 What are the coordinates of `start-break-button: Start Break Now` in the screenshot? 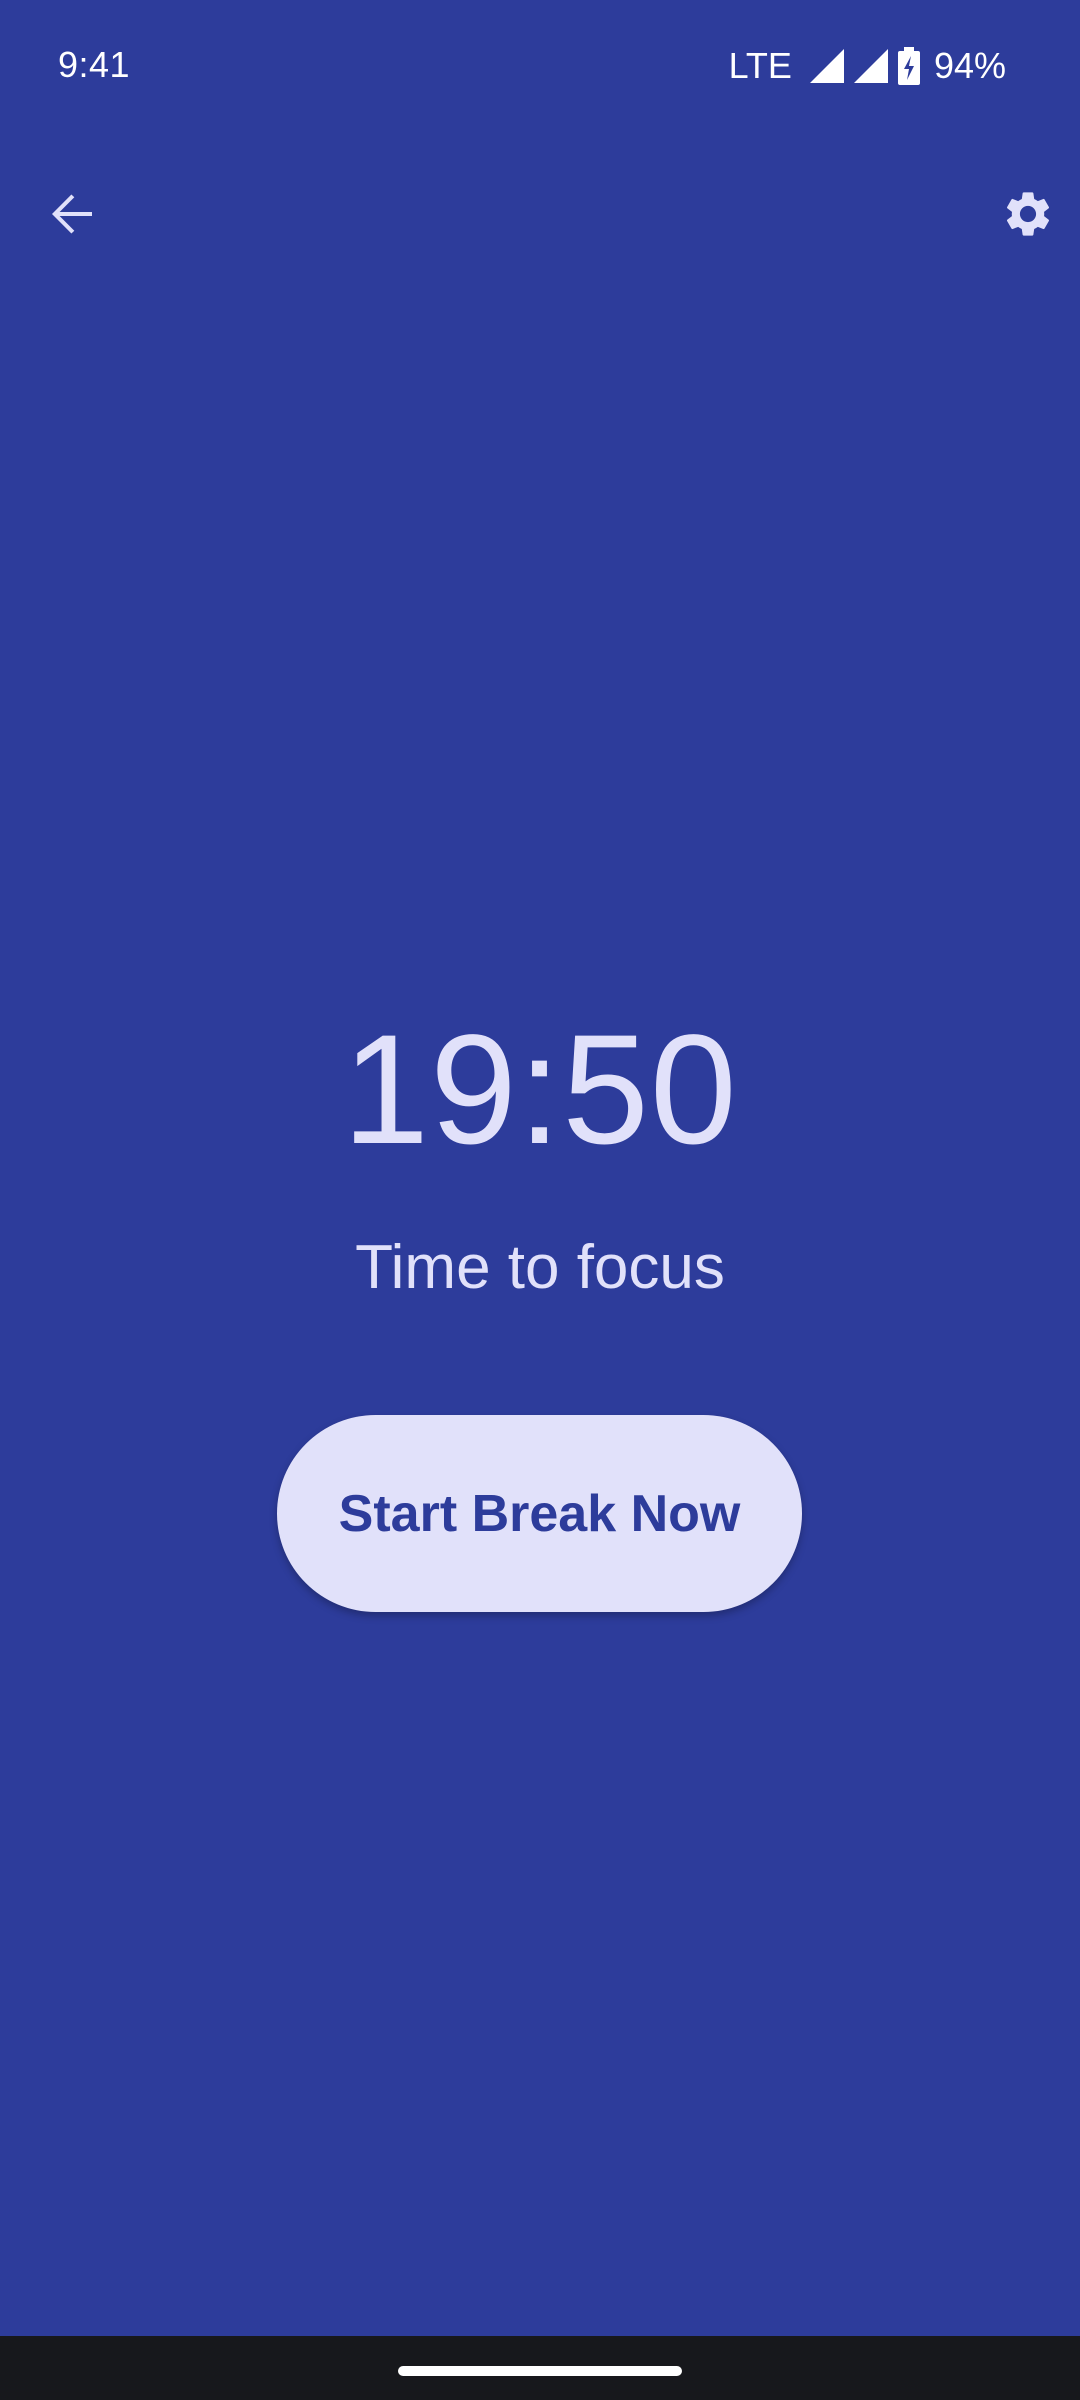 It's located at (539, 1513).